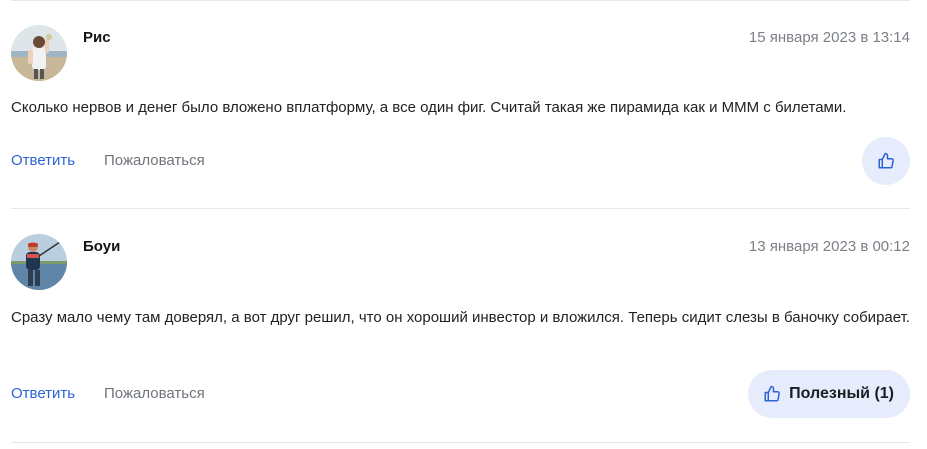  What do you see at coordinates (829, 37) in the screenshot?
I see `comment-date: 15 января 2023 в 13:14` at bounding box center [829, 37].